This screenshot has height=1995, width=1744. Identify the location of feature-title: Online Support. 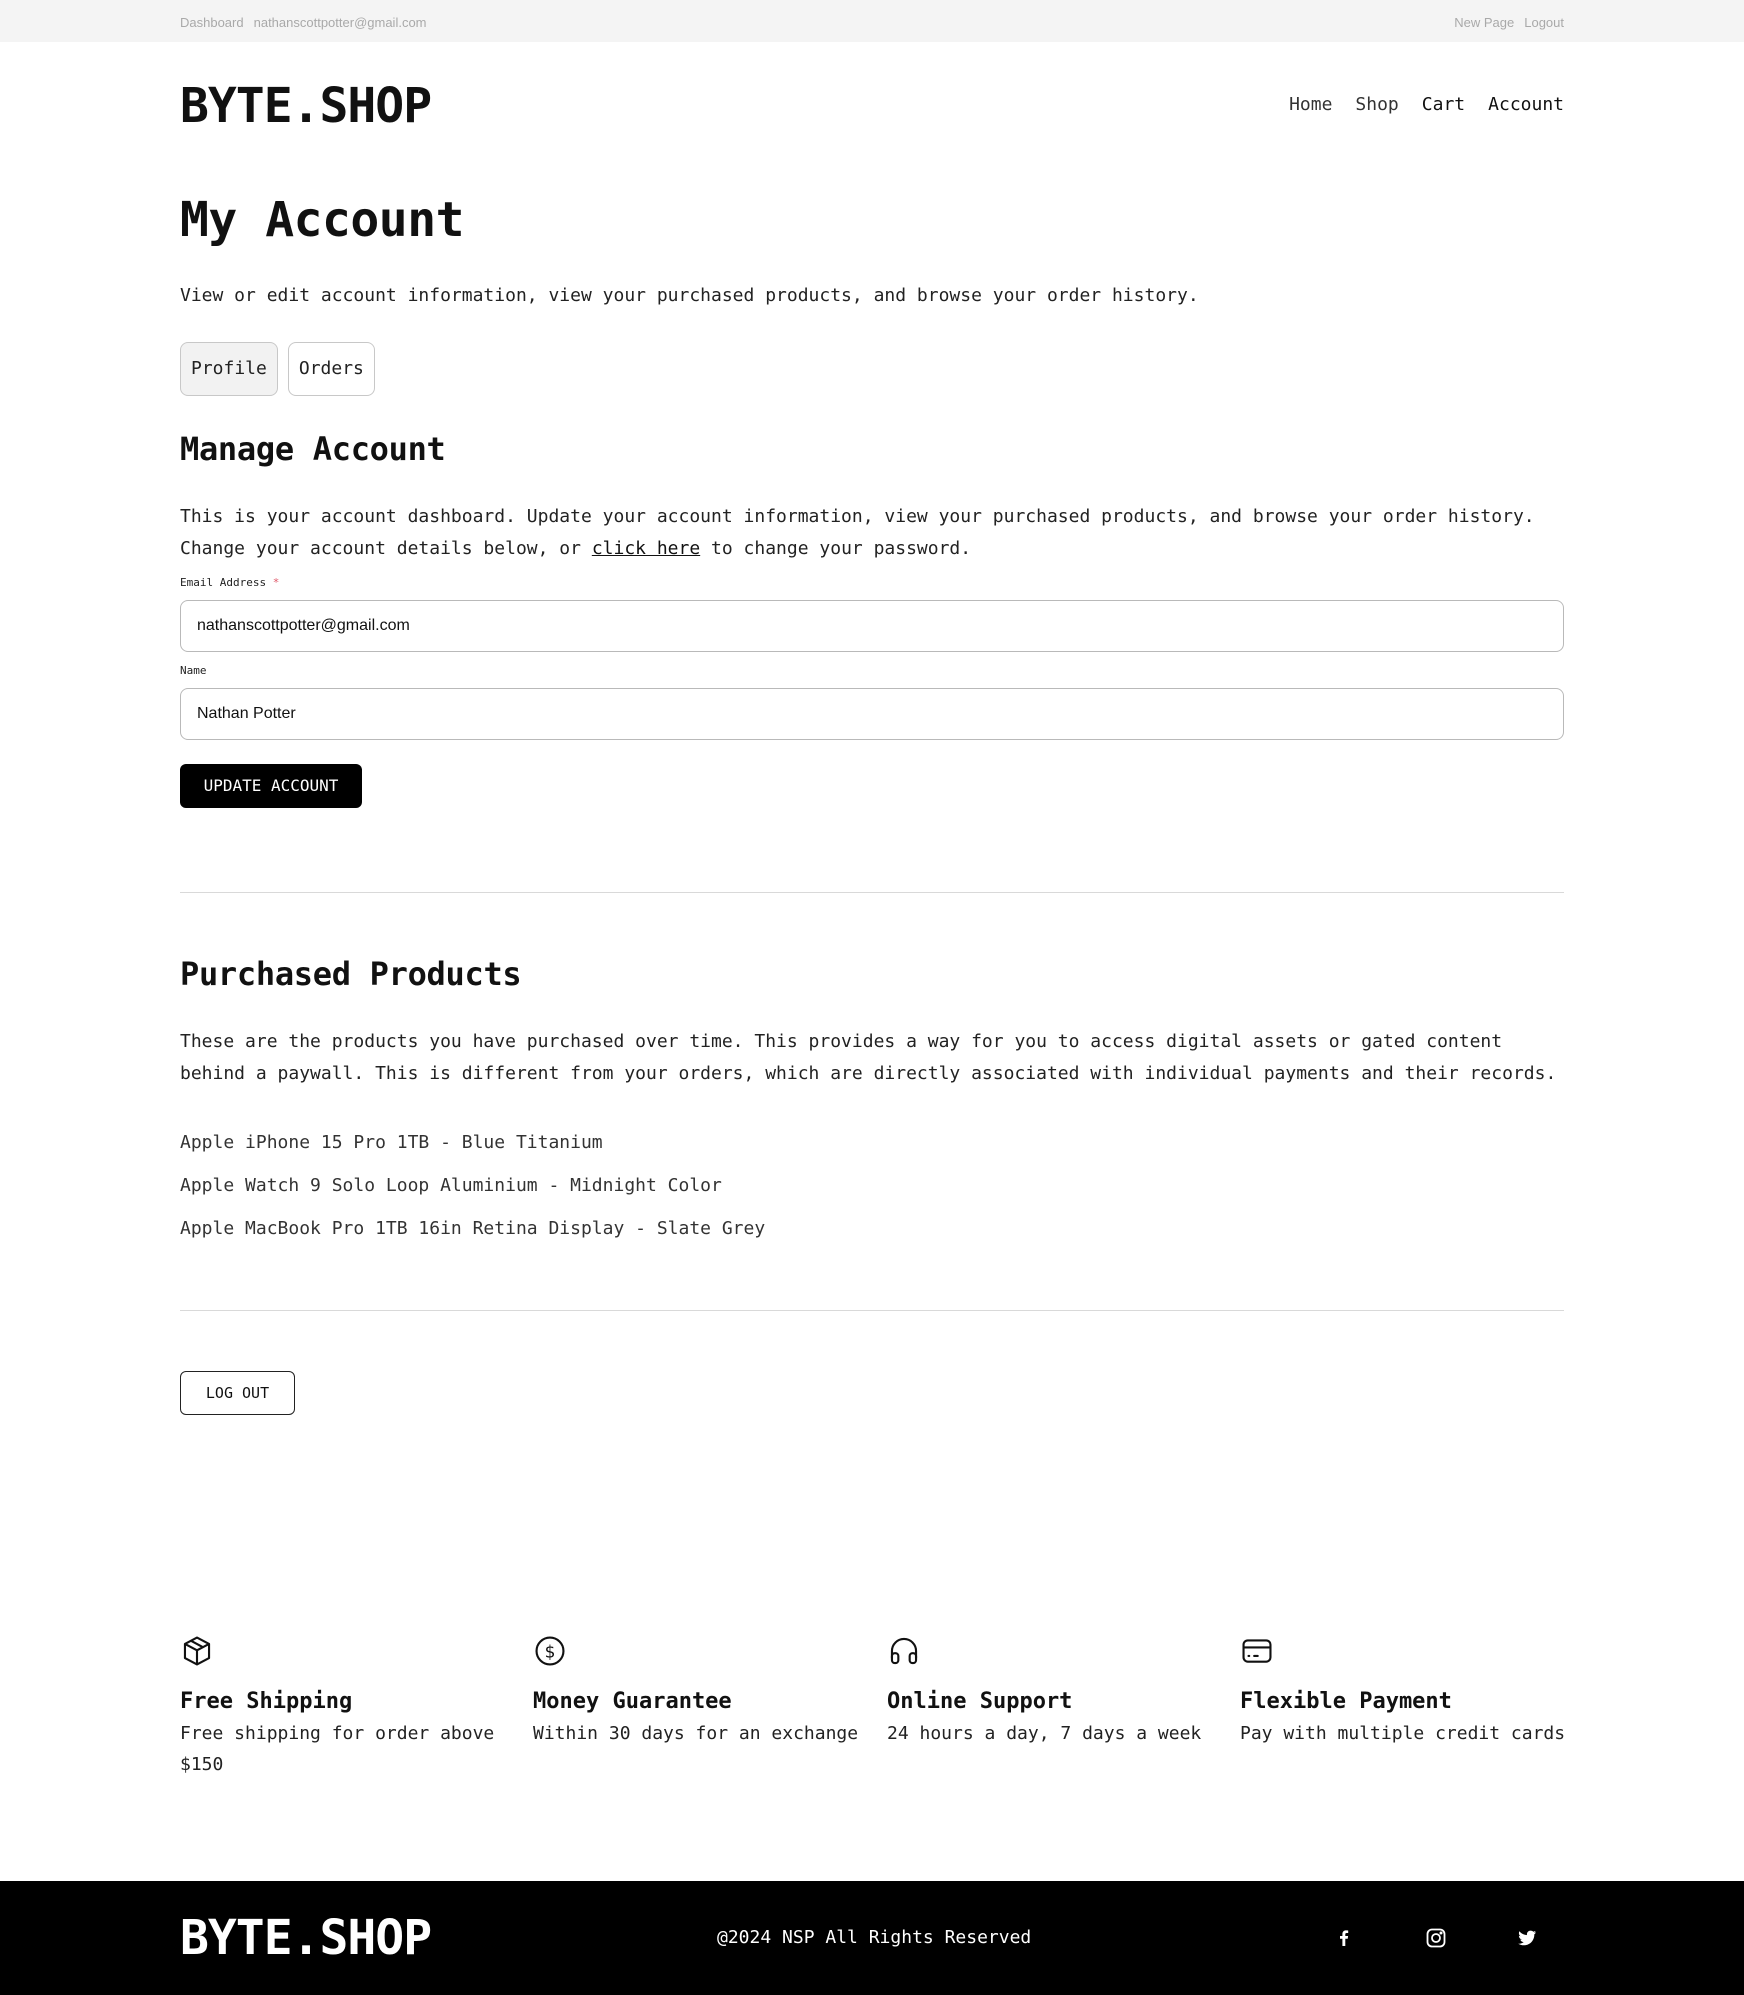
(980, 1701).